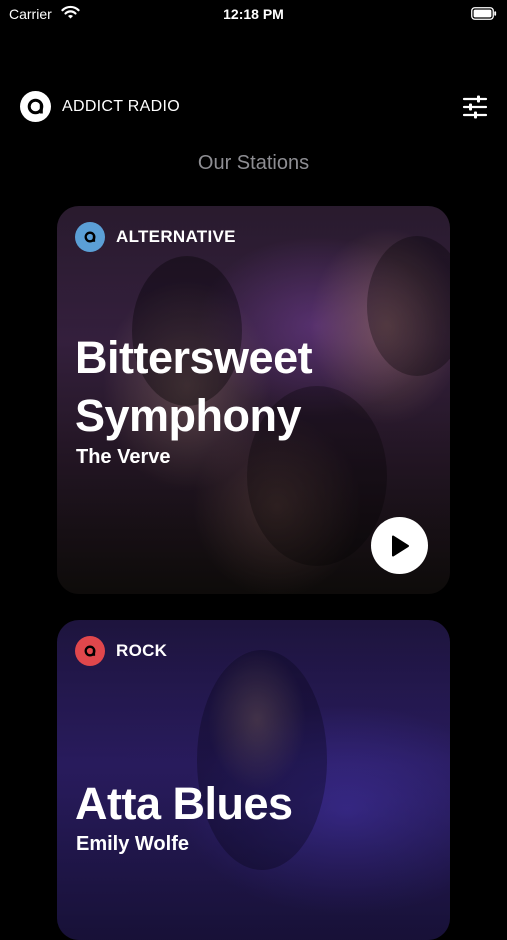 Image resolution: width=507 pixels, height=940 pixels. What do you see at coordinates (475, 107) in the screenshot?
I see `settings-sliders-button` at bounding box center [475, 107].